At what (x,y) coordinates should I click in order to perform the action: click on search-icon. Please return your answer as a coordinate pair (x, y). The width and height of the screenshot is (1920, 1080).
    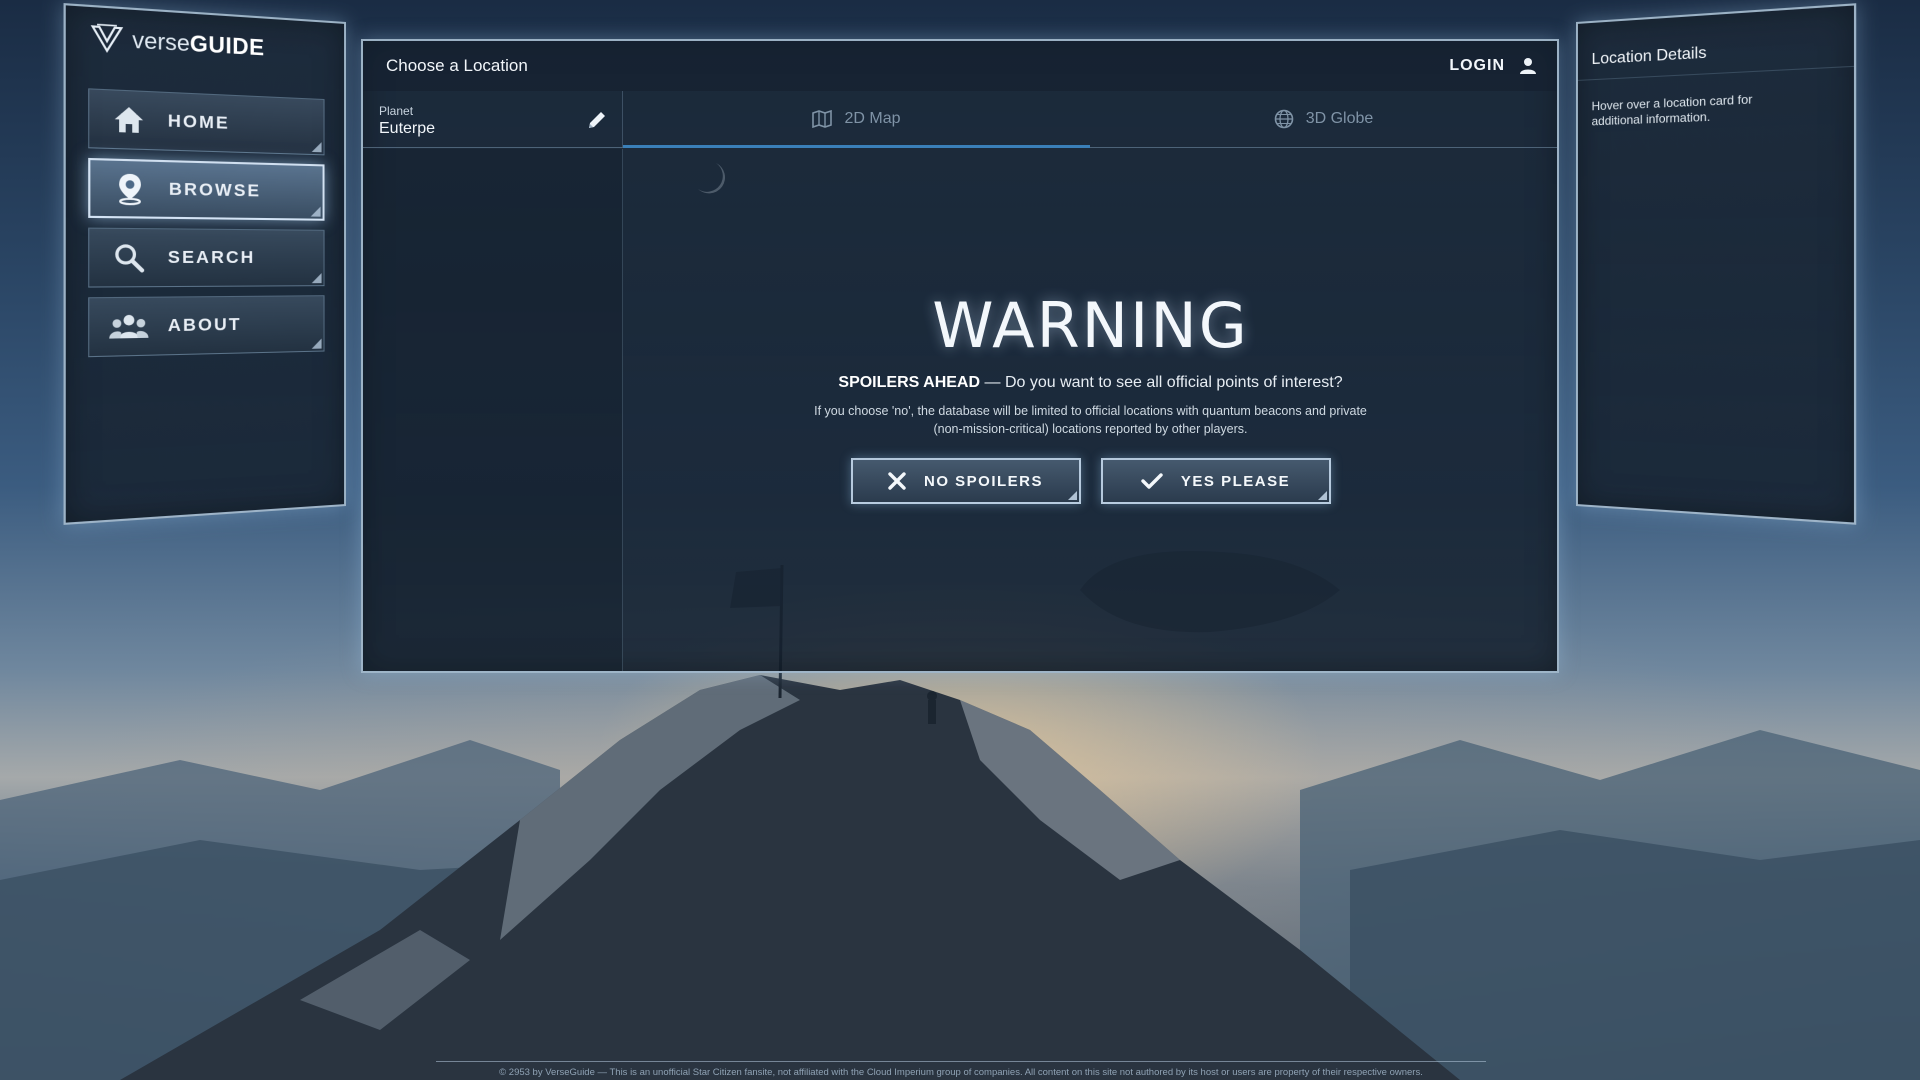
    Looking at the image, I should click on (128, 257).